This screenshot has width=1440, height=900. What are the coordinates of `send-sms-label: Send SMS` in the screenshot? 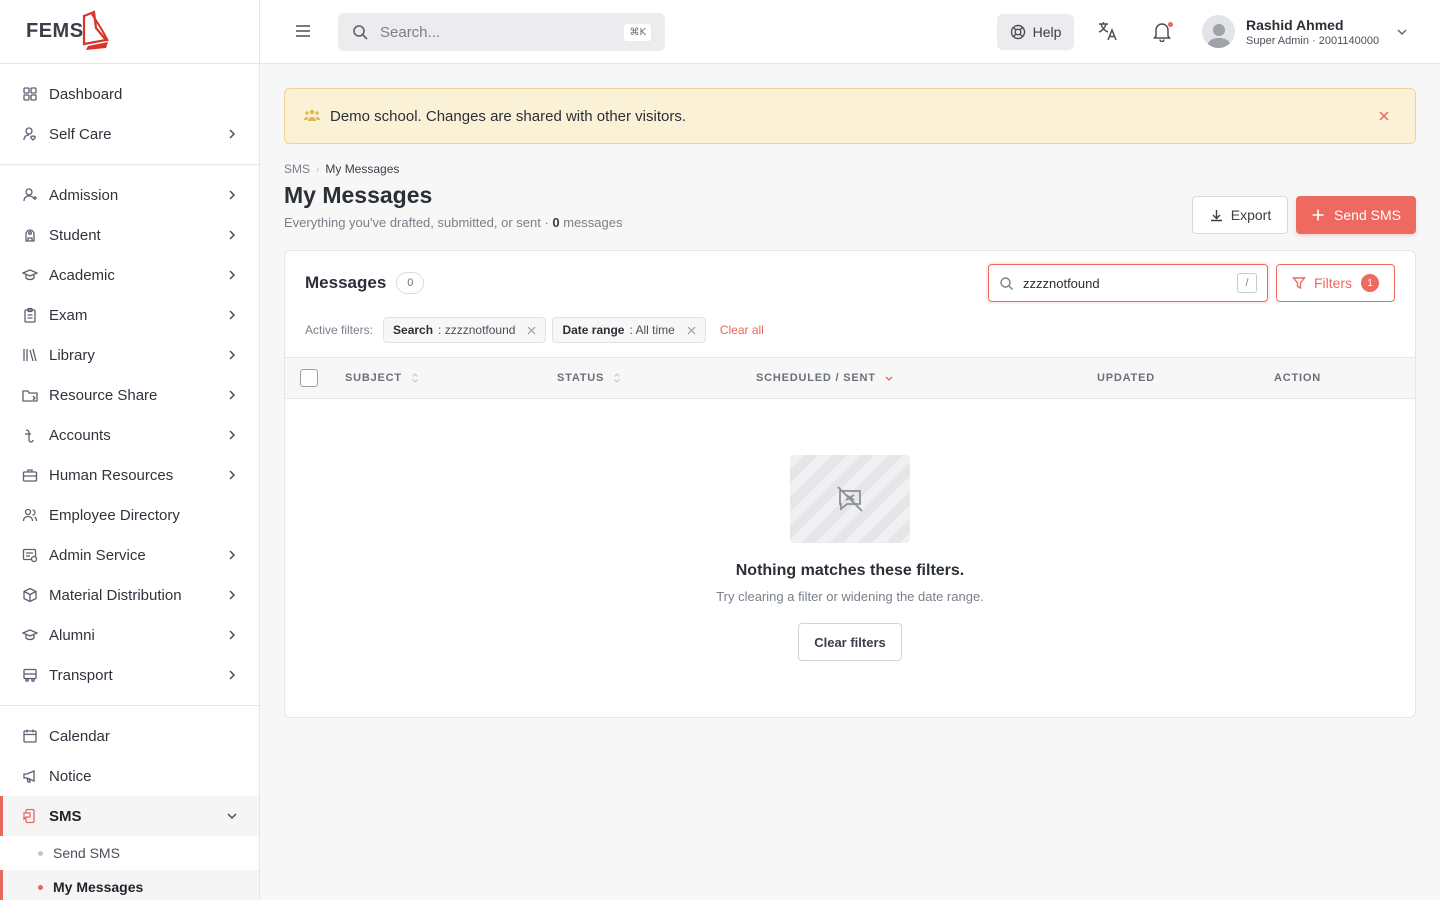 It's located at (1367, 215).